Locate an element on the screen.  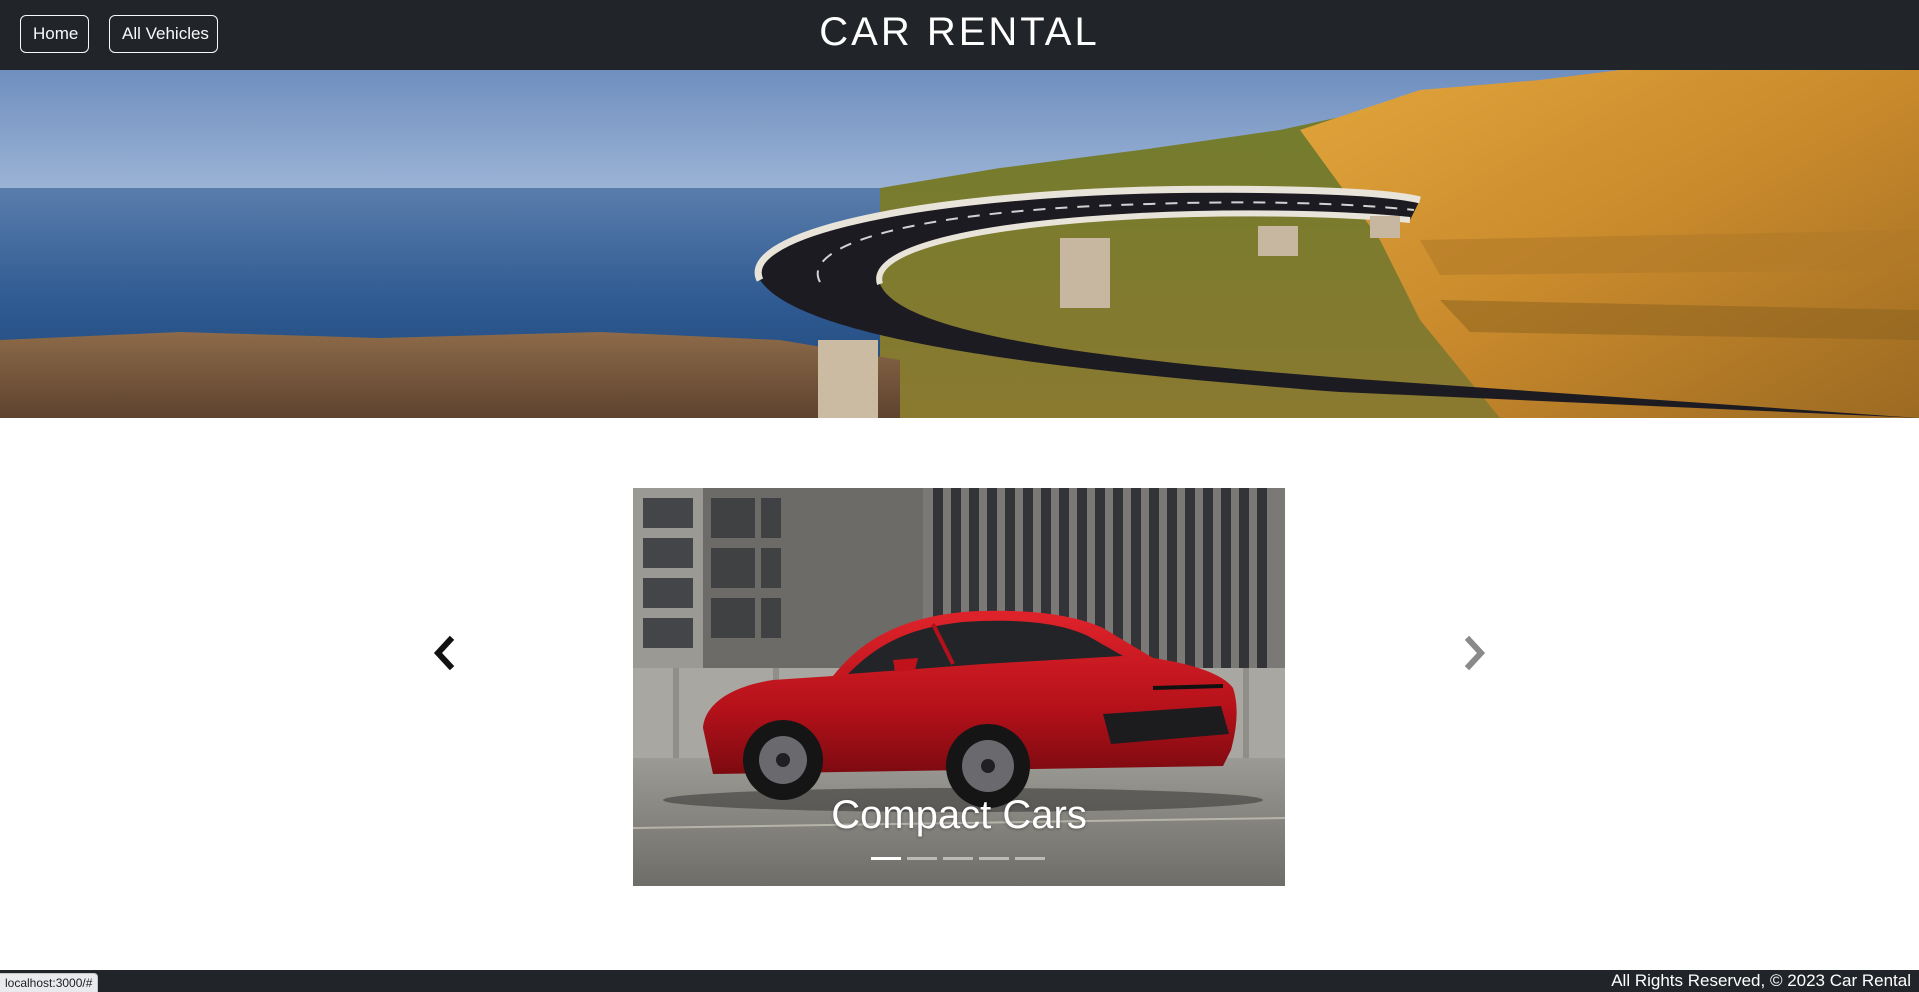
brand-title: CAR RENTAL is located at coordinates (959, 32).